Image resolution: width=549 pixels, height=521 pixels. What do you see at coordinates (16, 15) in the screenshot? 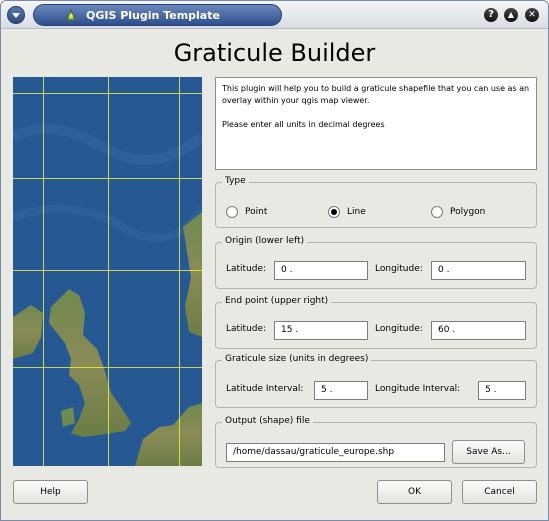
I see `window-menu-icon` at bounding box center [16, 15].